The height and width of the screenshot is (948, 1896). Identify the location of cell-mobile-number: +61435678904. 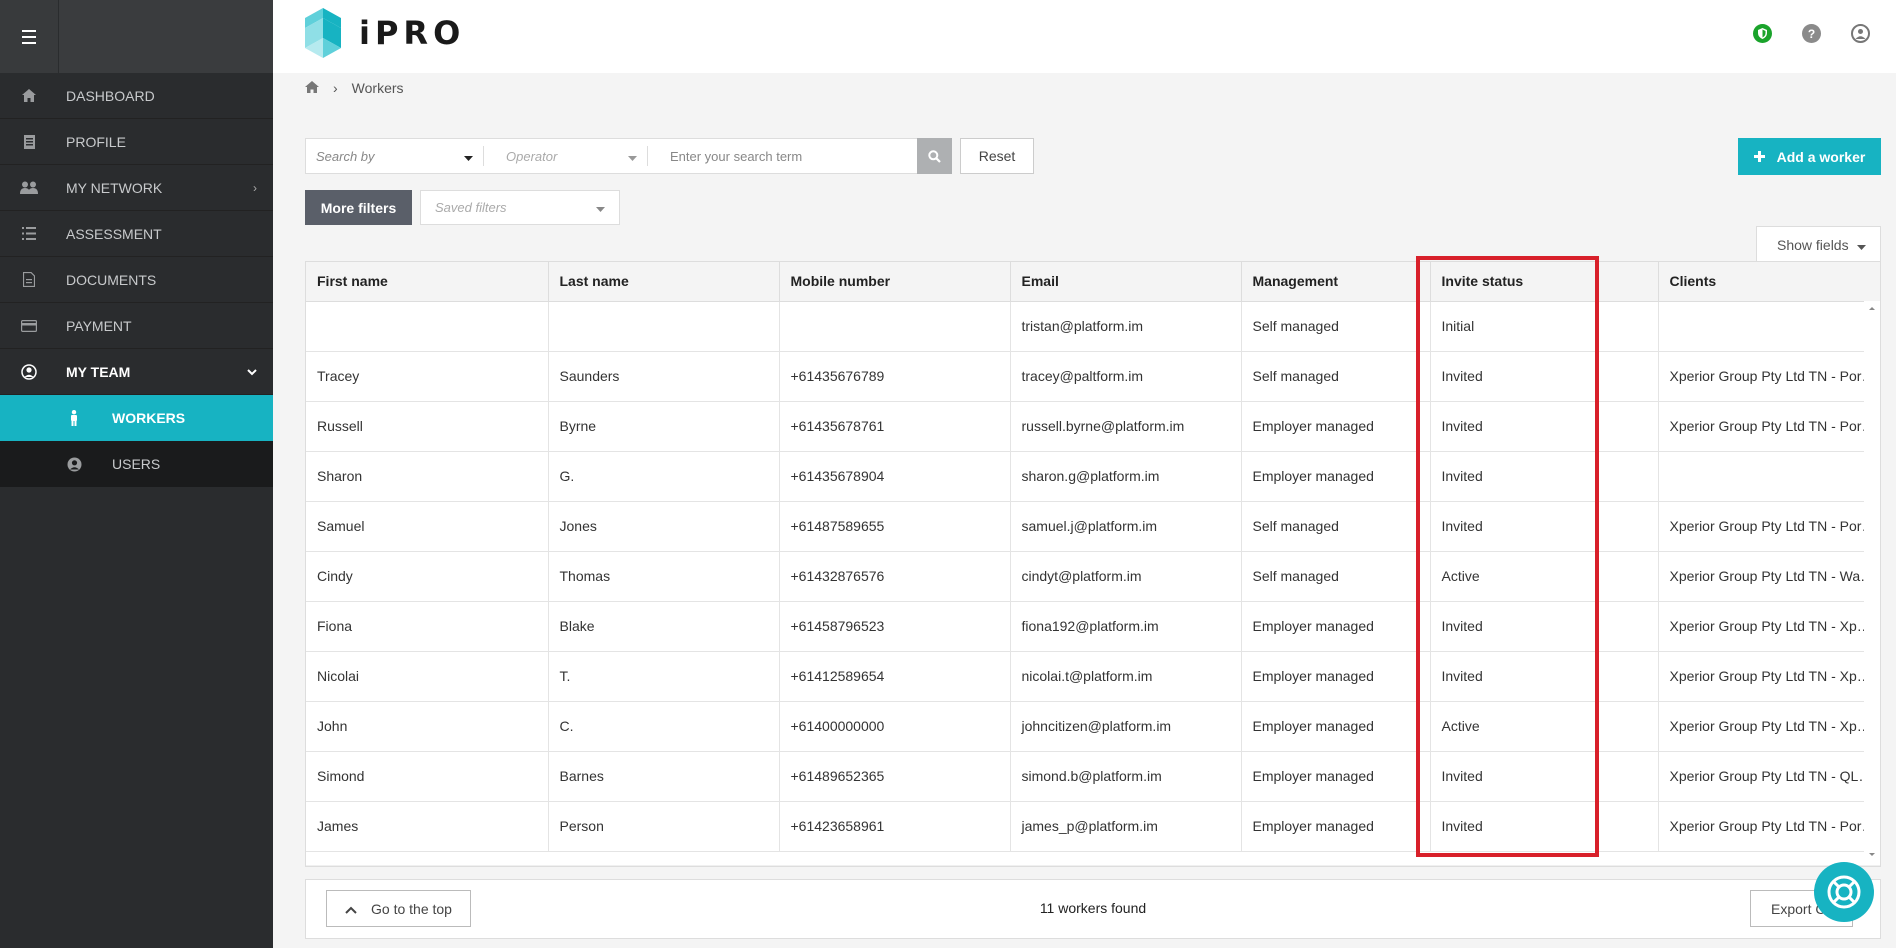
(895, 476).